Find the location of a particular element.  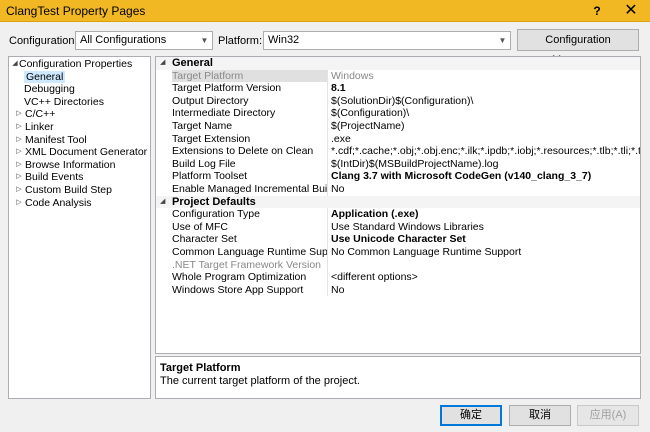

property-name: Use of MFC is located at coordinates (250, 227).